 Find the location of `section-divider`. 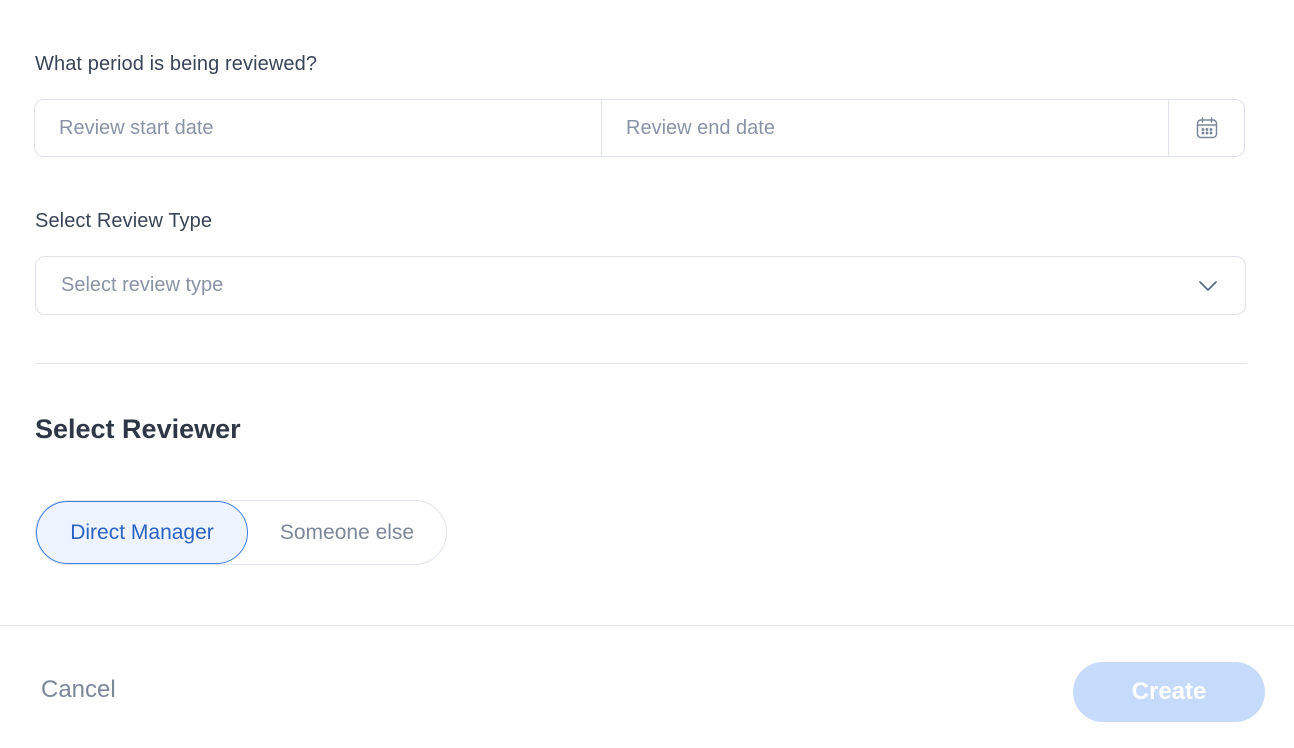

section-divider is located at coordinates (641, 363).